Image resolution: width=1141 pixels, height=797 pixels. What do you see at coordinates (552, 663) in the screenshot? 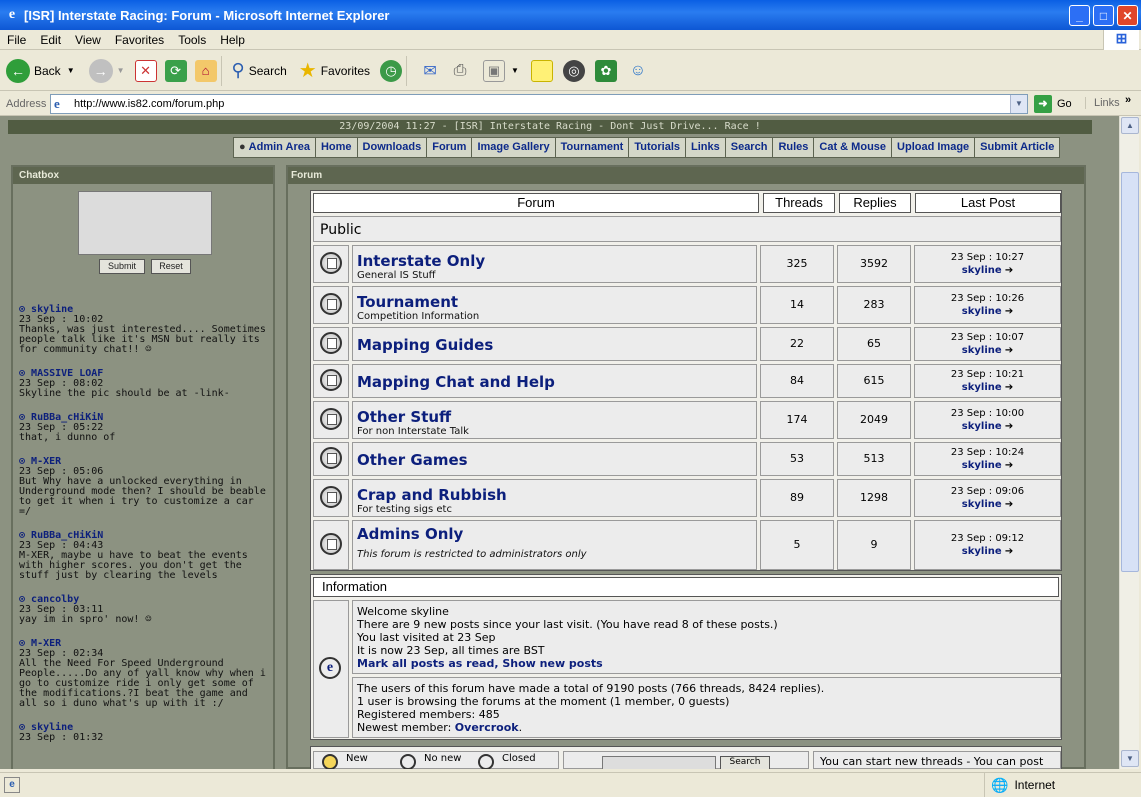
I see `show-new-posts-link: Show new posts` at bounding box center [552, 663].